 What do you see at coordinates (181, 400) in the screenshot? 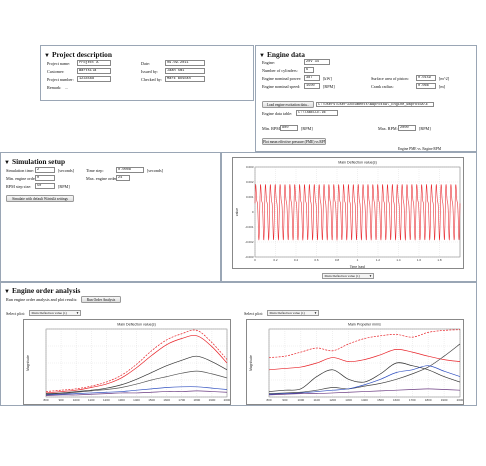
I see `x-tick-label: 1700` at bounding box center [181, 400].